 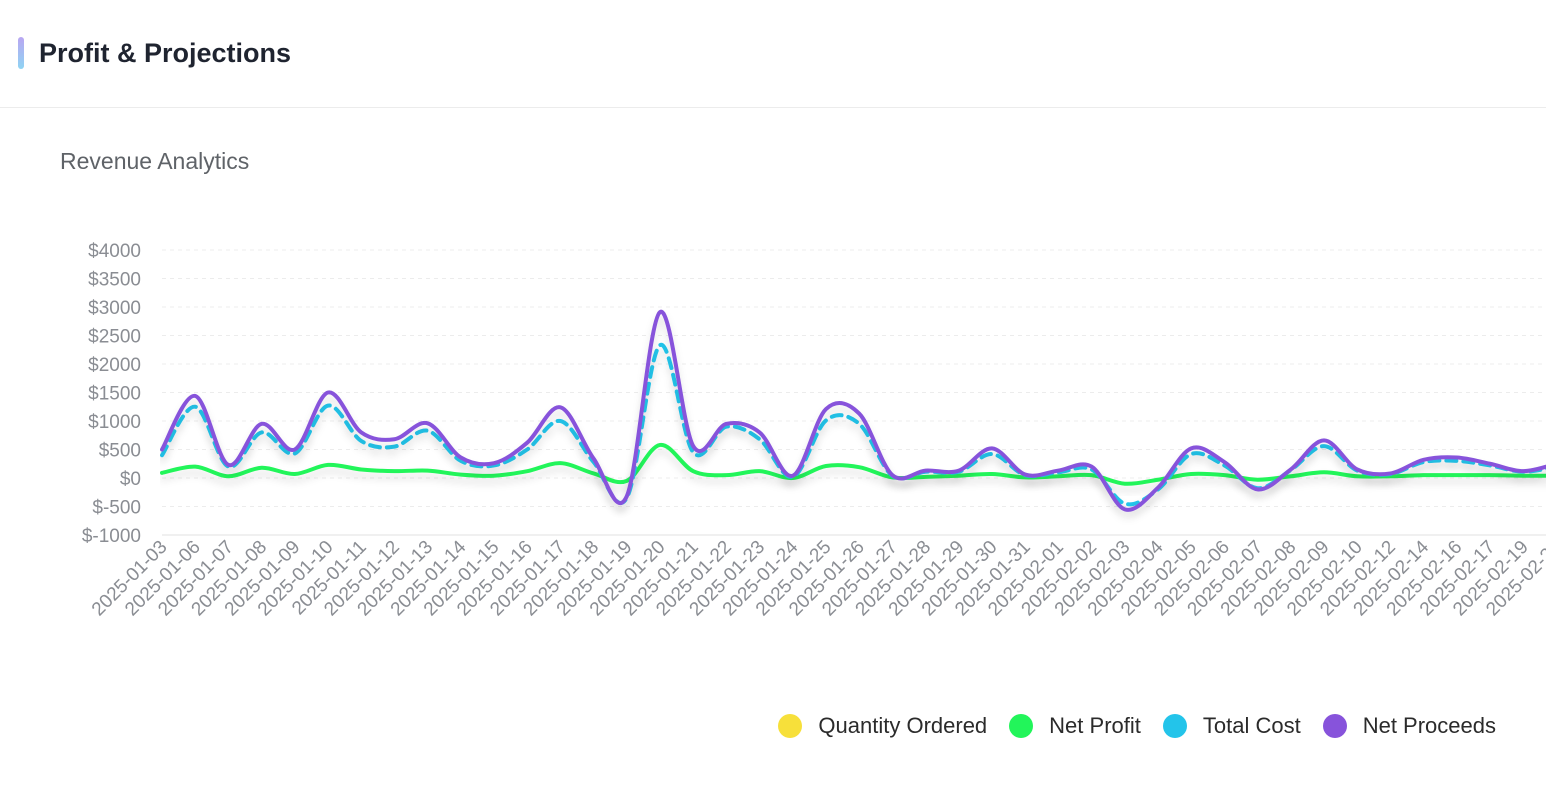 I want to click on legend-item-total-cost: Total Cost, so click(x=1231, y=726).